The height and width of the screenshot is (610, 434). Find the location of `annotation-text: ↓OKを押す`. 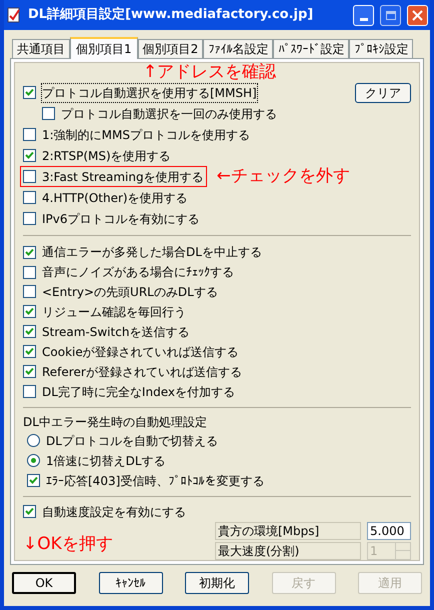

annotation-text: ↓OKを押す is located at coordinates (68, 544).